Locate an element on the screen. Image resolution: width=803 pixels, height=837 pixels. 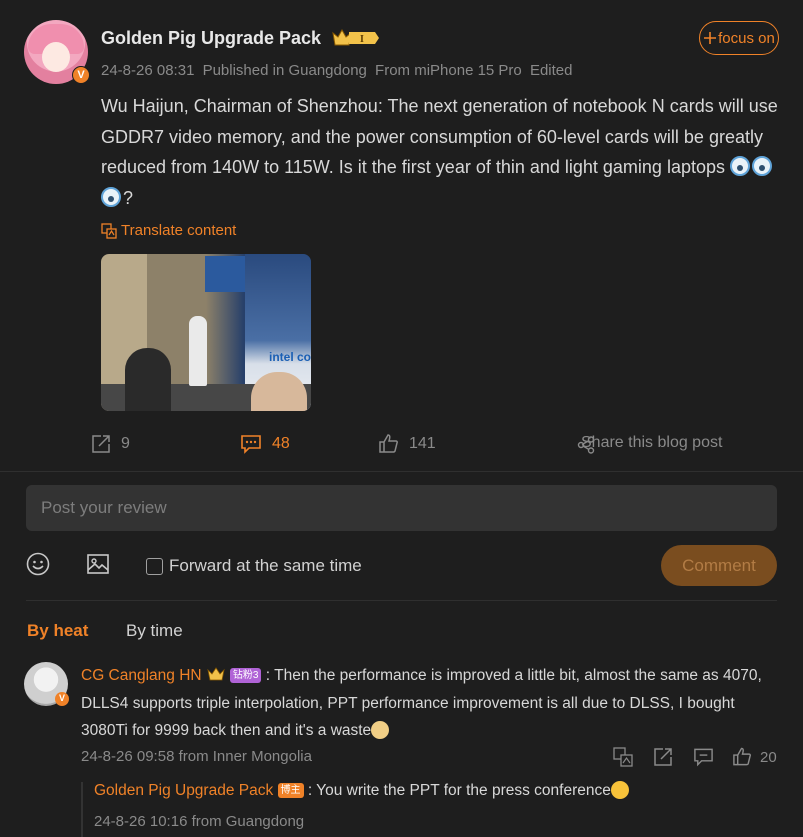
forward-label: Forward at the same time is located at coordinates (265, 565).